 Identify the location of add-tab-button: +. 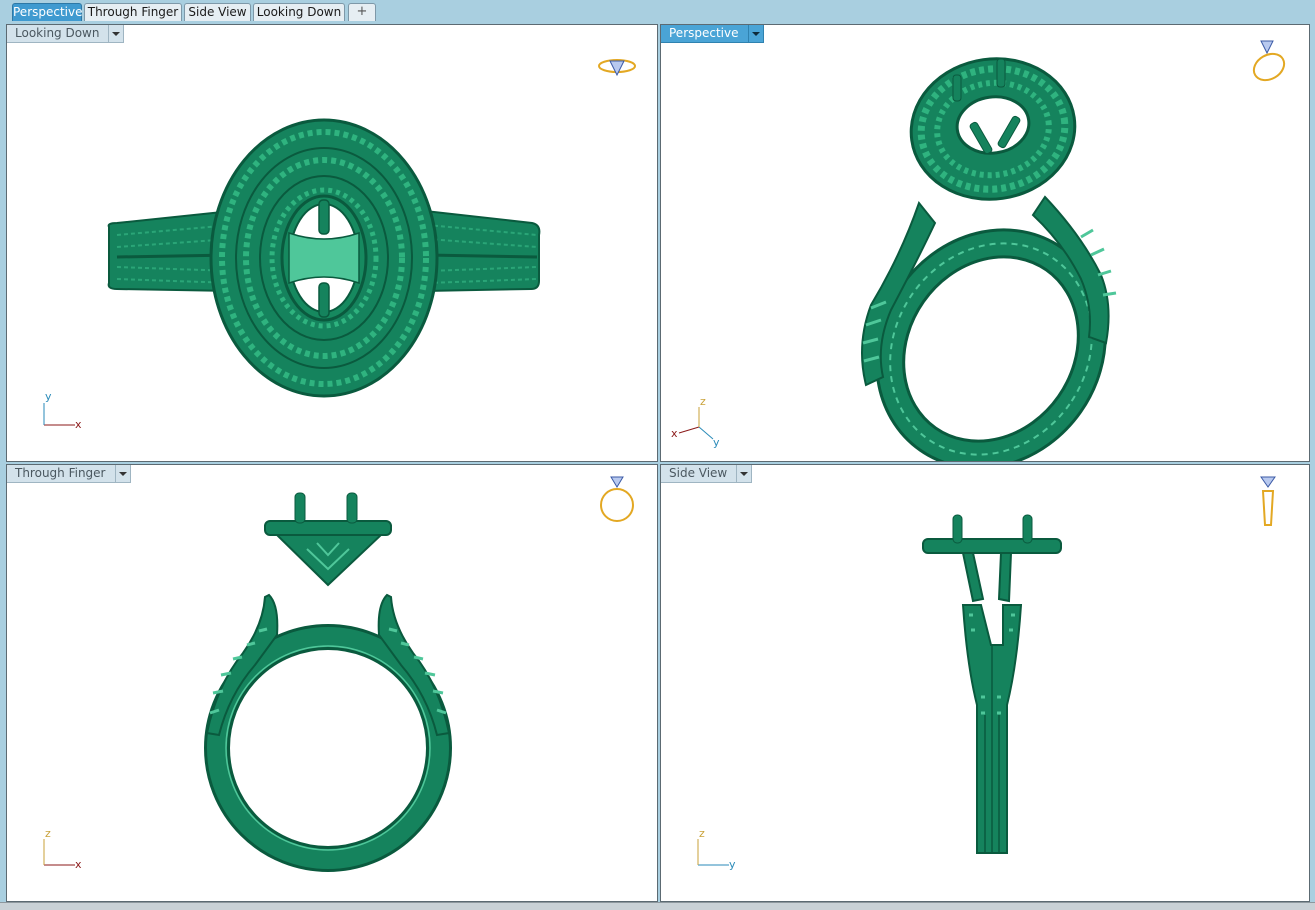
(362, 12).